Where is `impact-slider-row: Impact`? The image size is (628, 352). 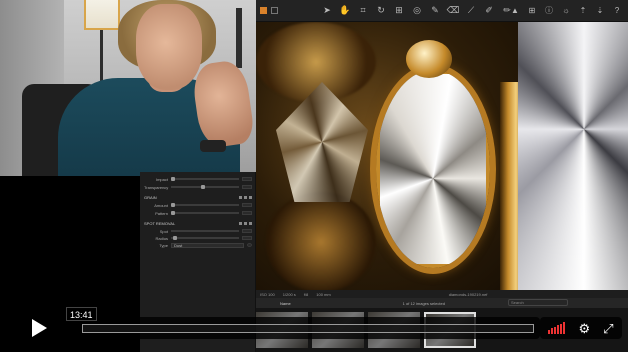
impact-slider-row: Impact is located at coordinates (198, 179).